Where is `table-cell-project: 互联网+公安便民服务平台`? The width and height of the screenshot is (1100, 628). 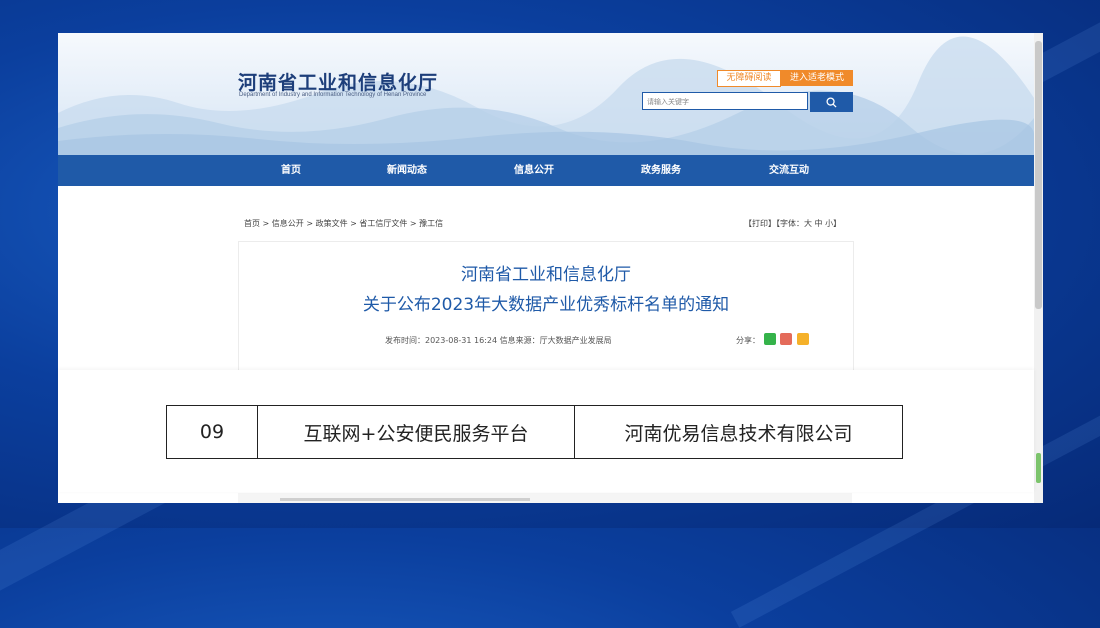
table-cell-project: 互联网+公安便民服务平台 is located at coordinates (416, 432).